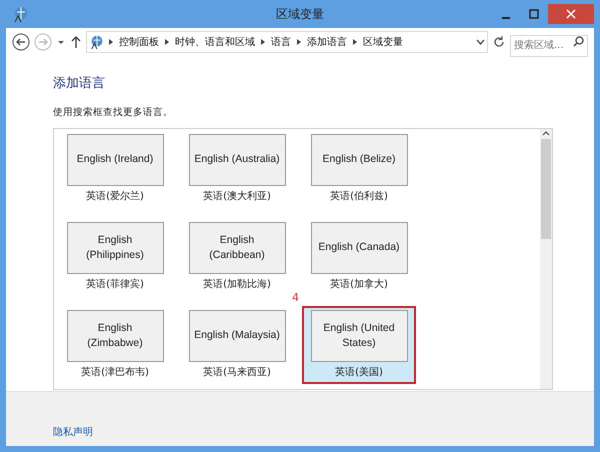 This screenshot has height=452, width=600. Describe the element at coordinates (546, 258) in the screenshot. I see `scrollbar` at that location.